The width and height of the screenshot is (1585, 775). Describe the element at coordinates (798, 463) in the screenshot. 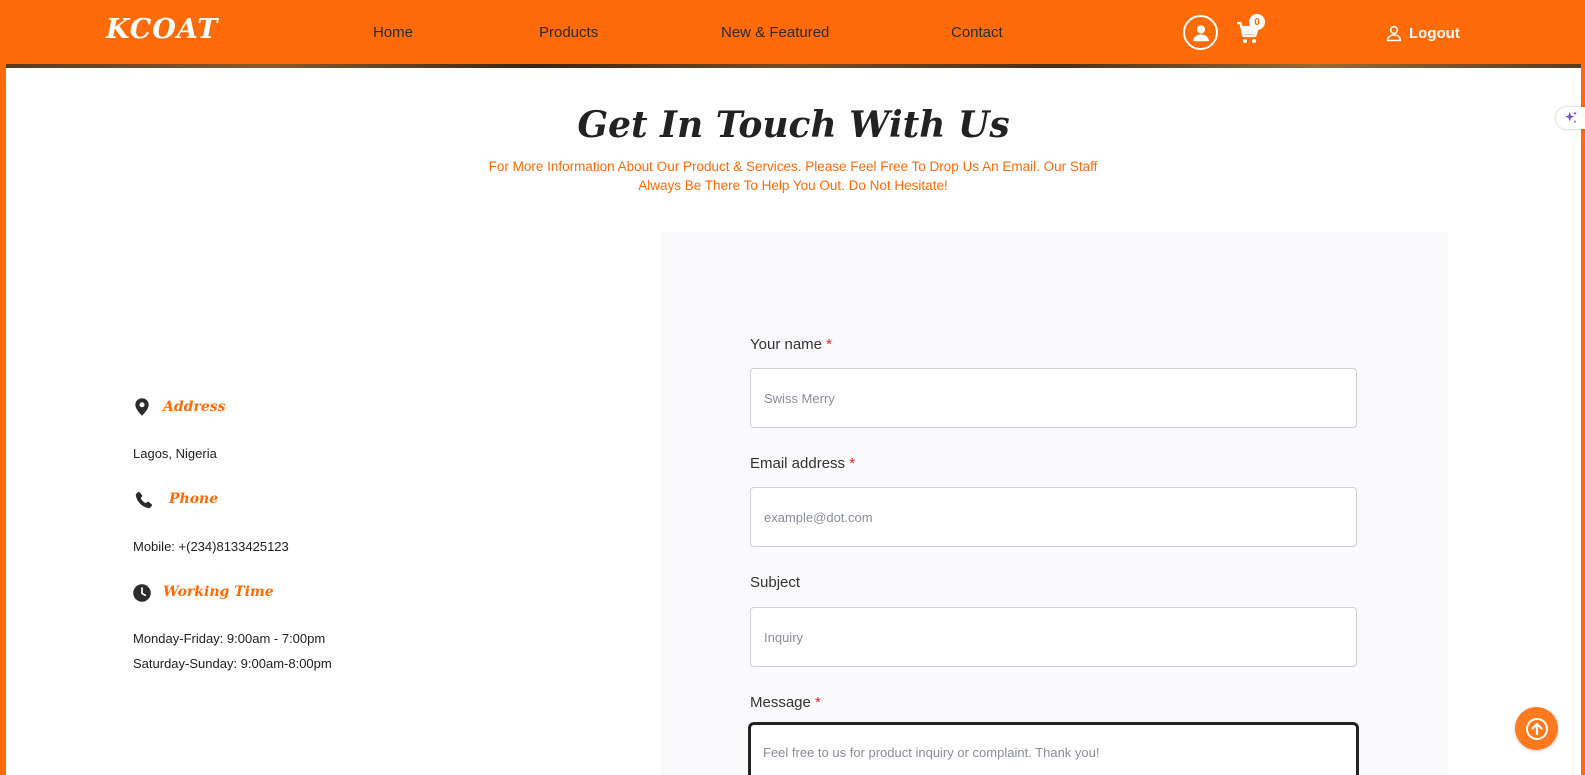

I see `email-label-text: Email address` at that location.